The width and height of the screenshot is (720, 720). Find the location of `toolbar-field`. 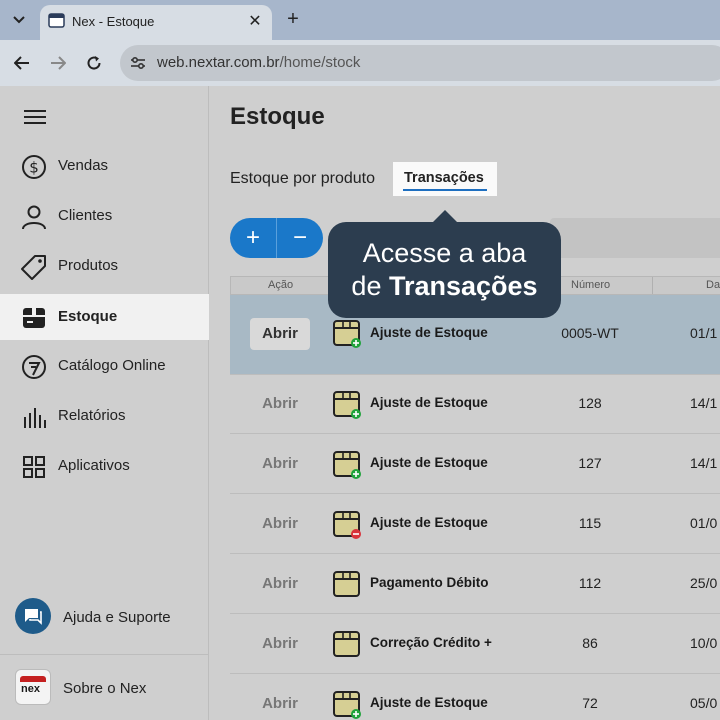

toolbar-field is located at coordinates (635, 238).